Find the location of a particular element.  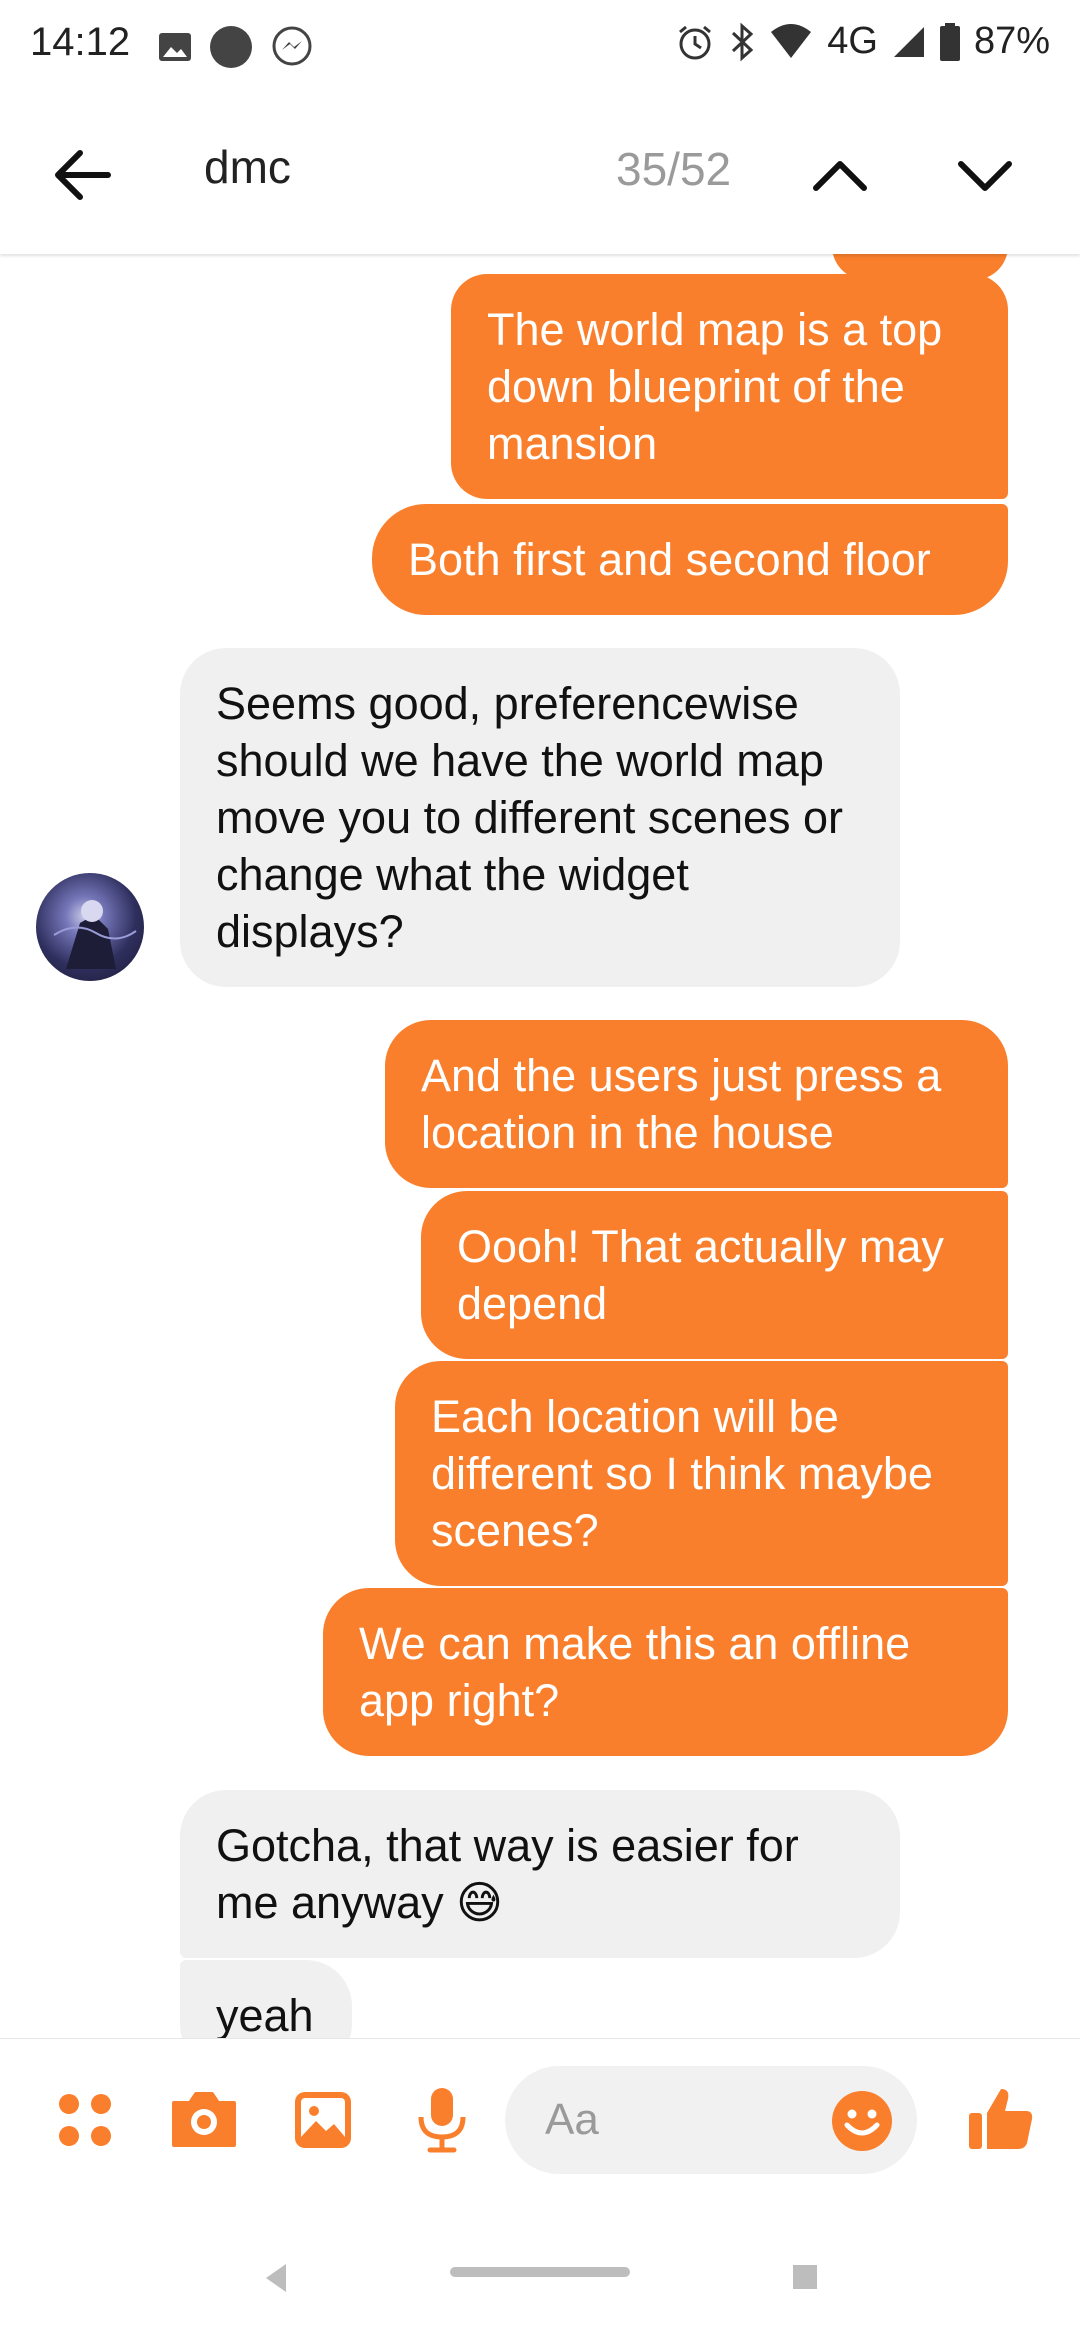

status-right: 4G 87% is located at coordinates (862, 41).